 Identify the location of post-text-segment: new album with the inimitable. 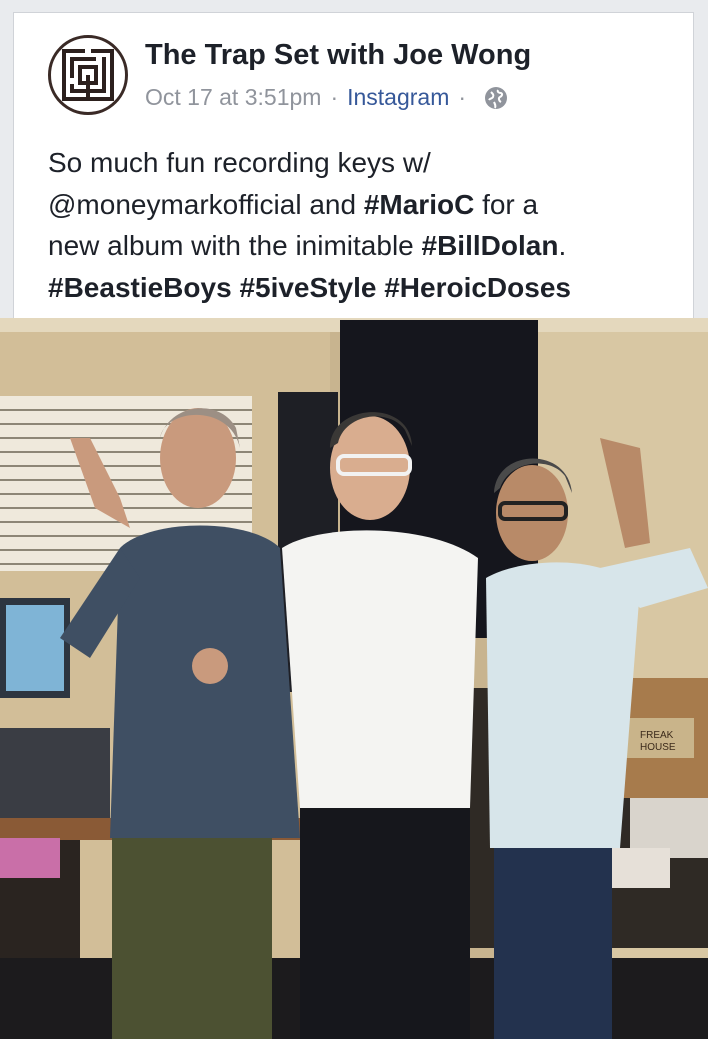
(235, 245).